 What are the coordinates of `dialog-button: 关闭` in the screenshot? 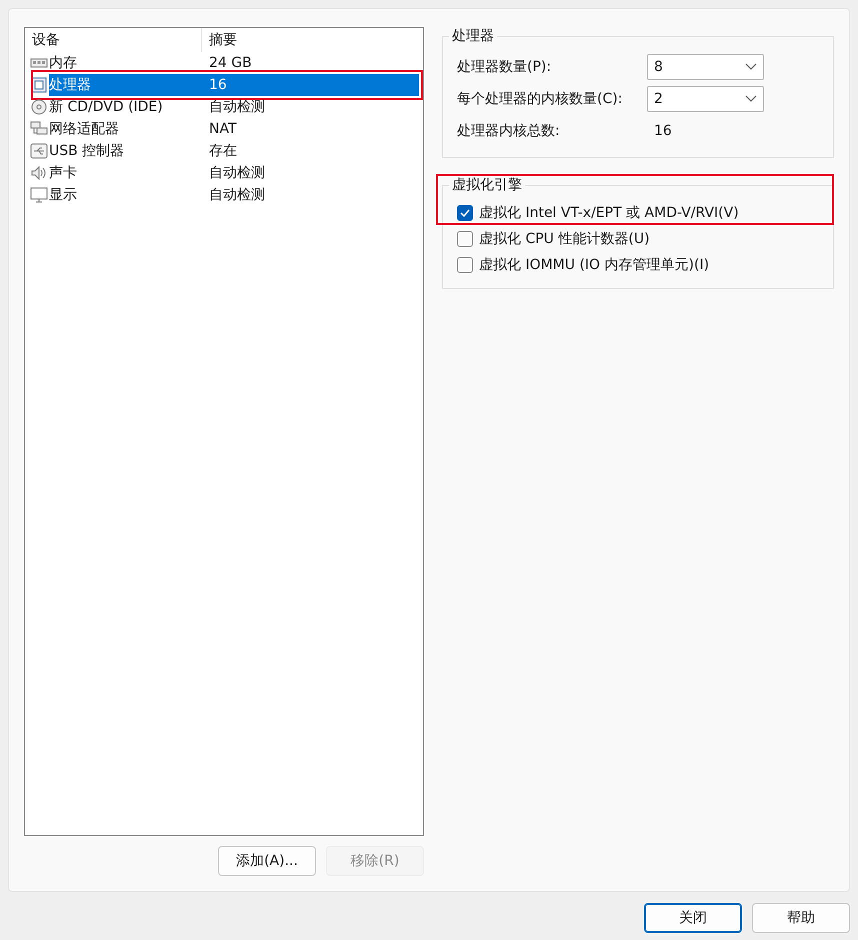 It's located at (693, 918).